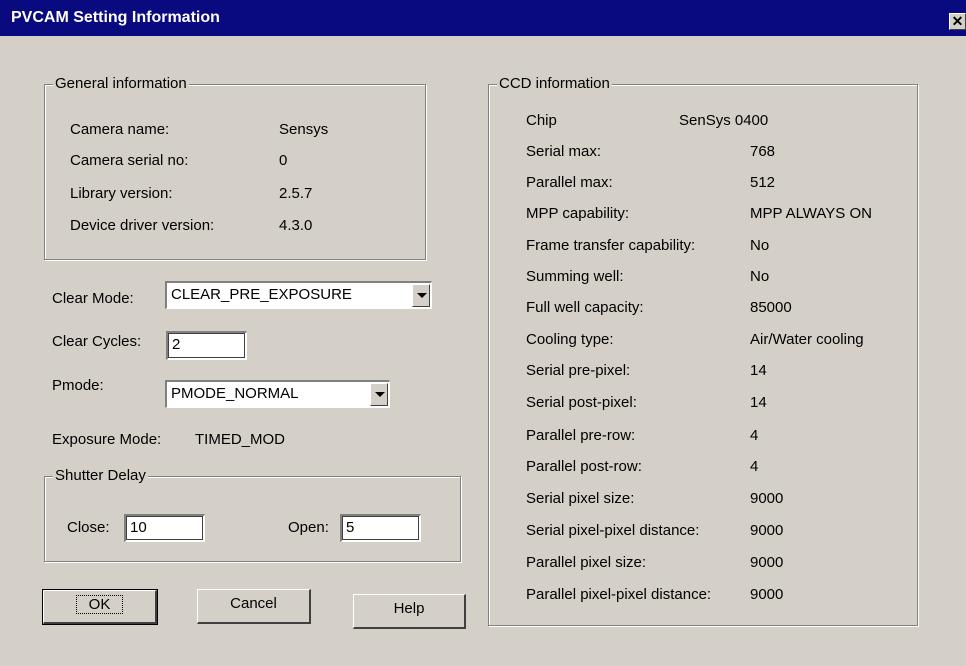  Describe the element at coordinates (771, 307) in the screenshot. I see `ccd-row-value: 85000` at that location.